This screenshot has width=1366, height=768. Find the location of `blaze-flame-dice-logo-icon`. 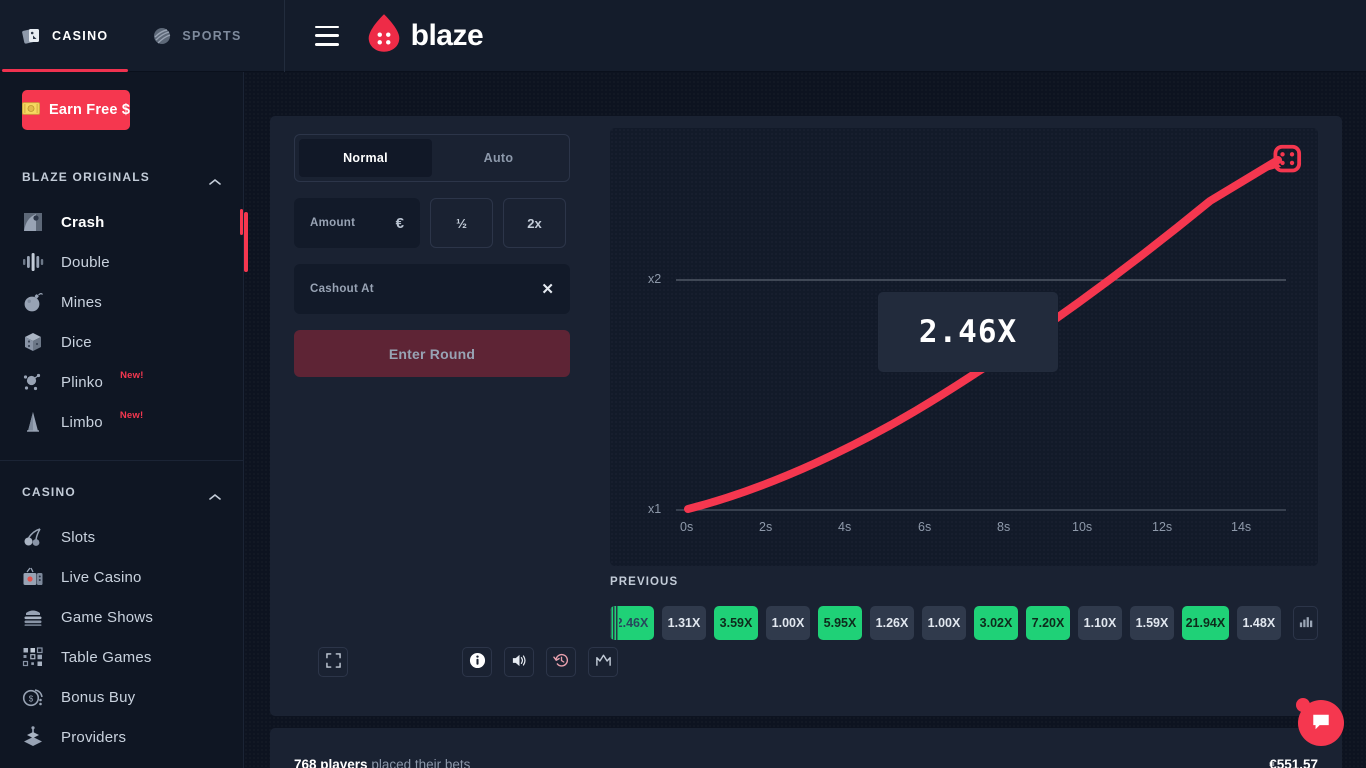

blaze-flame-dice-logo-icon is located at coordinates (384, 35).